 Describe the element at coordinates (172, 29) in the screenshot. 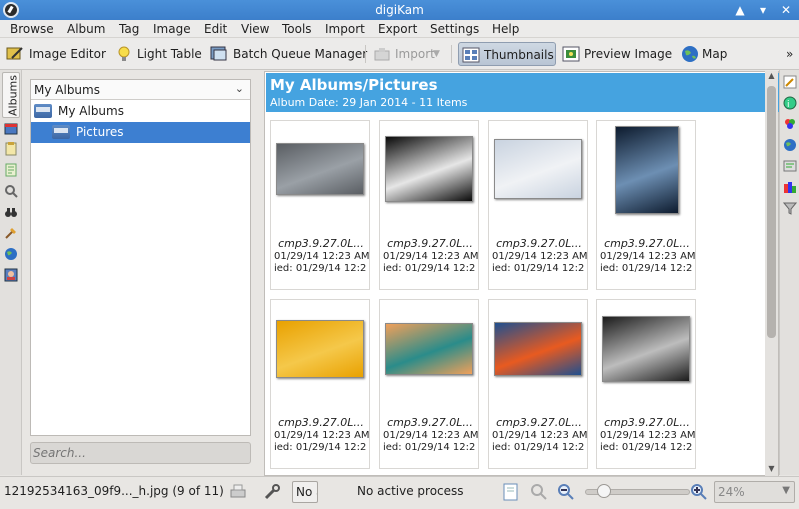

I see `menu-image: Image` at that location.